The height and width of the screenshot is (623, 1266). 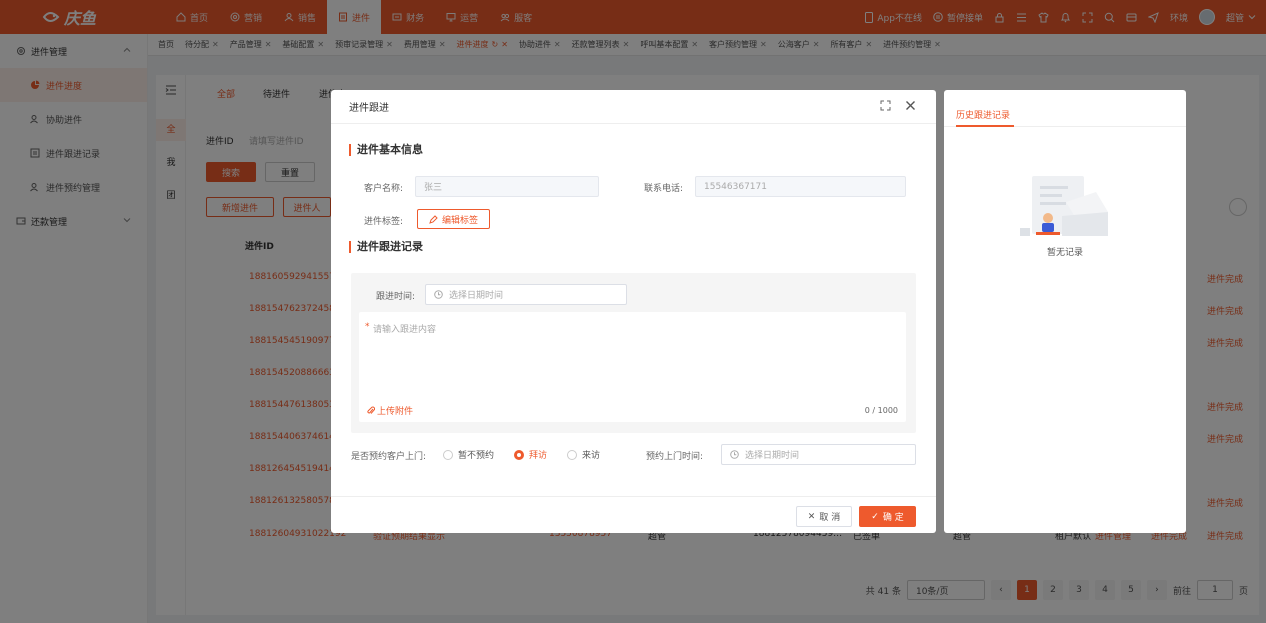 I want to click on radio-visit: 拜访, so click(x=530, y=454).